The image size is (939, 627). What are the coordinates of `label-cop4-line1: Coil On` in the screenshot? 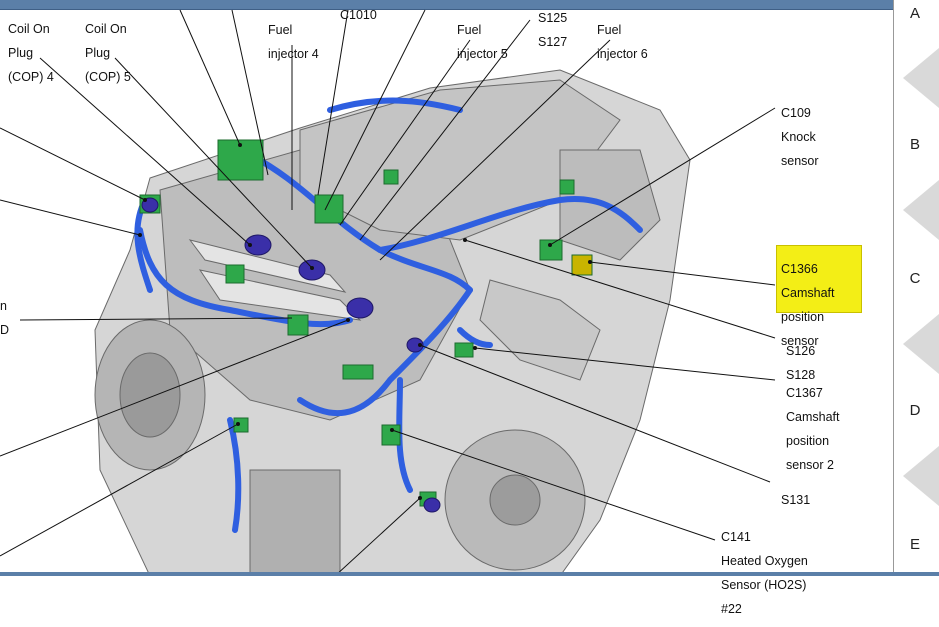 It's located at (29, 29).